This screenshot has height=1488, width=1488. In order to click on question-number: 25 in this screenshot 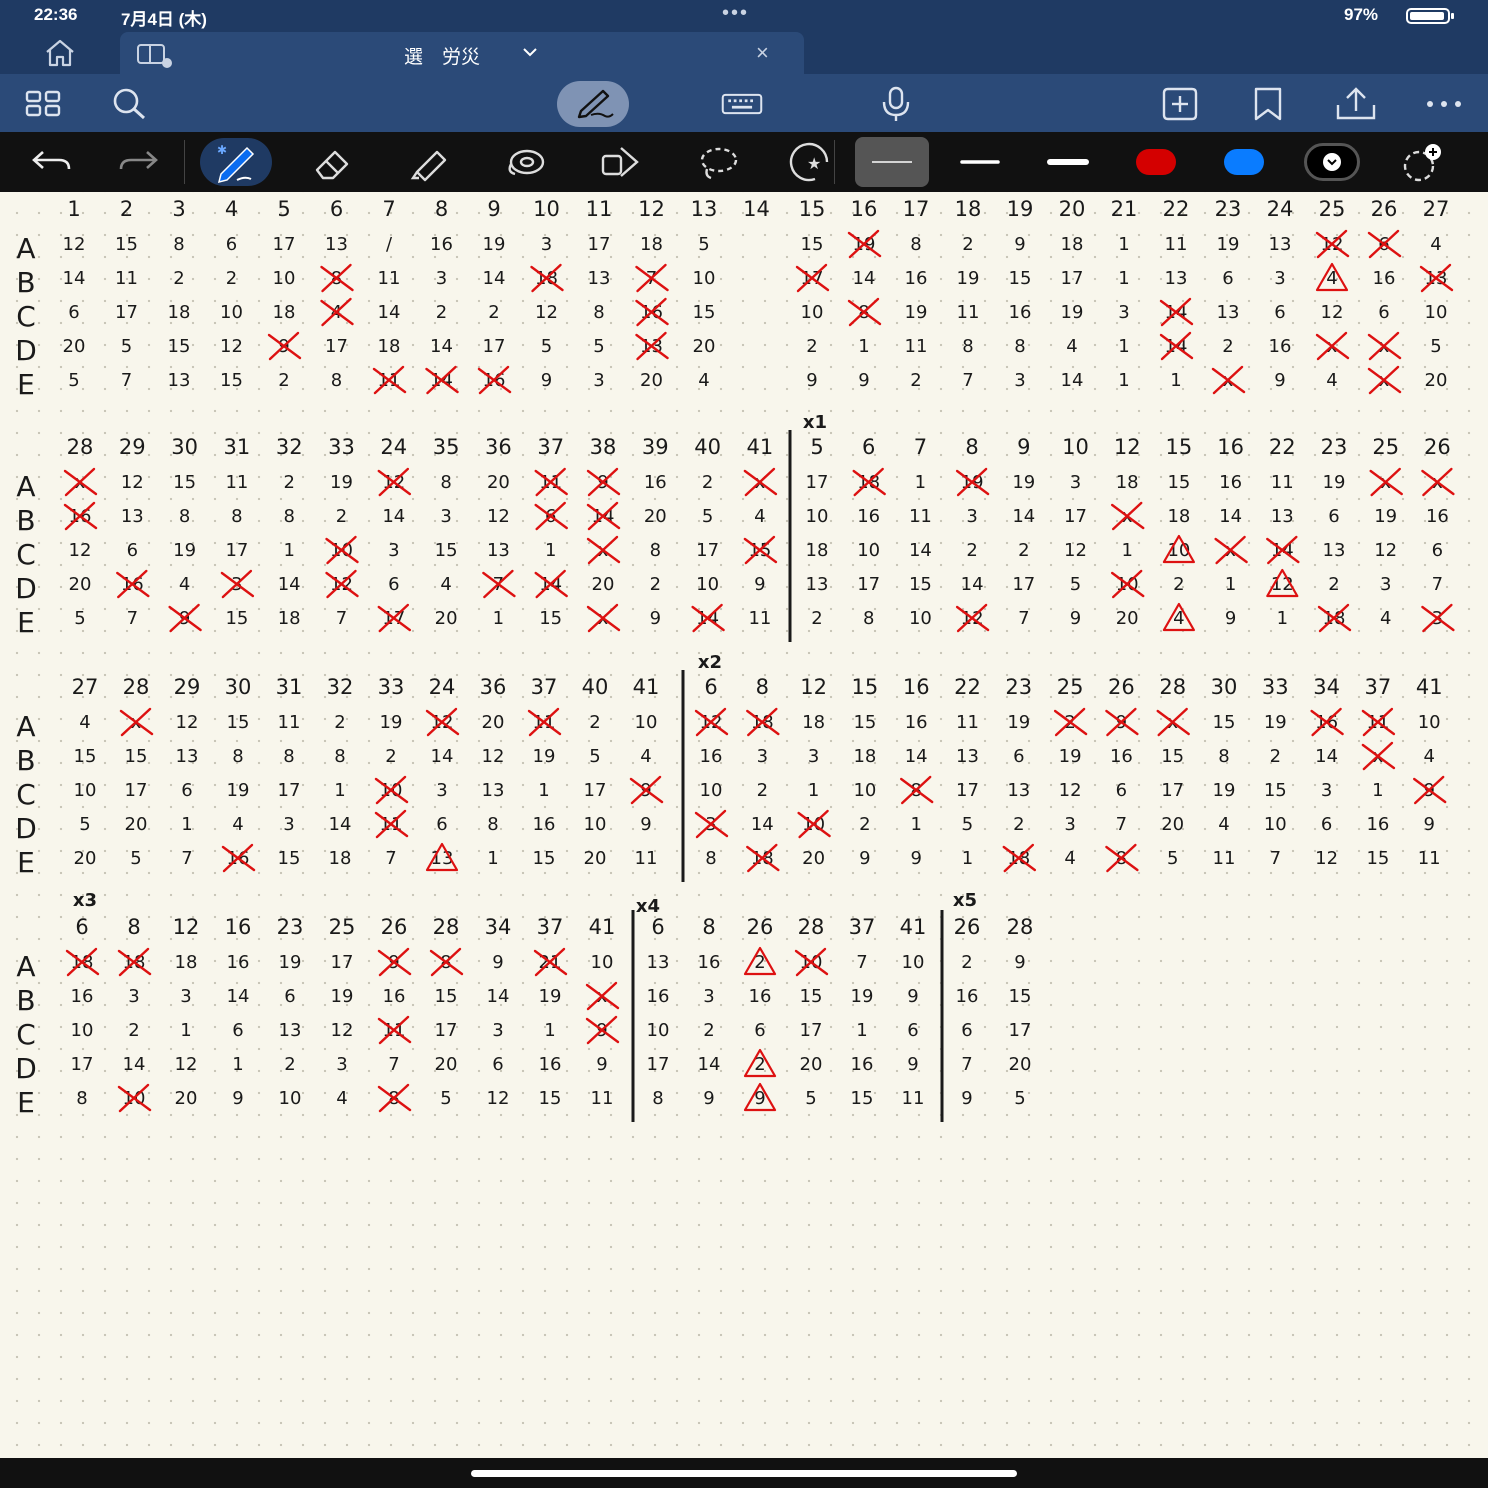, I will do `click(1332, 209)`.